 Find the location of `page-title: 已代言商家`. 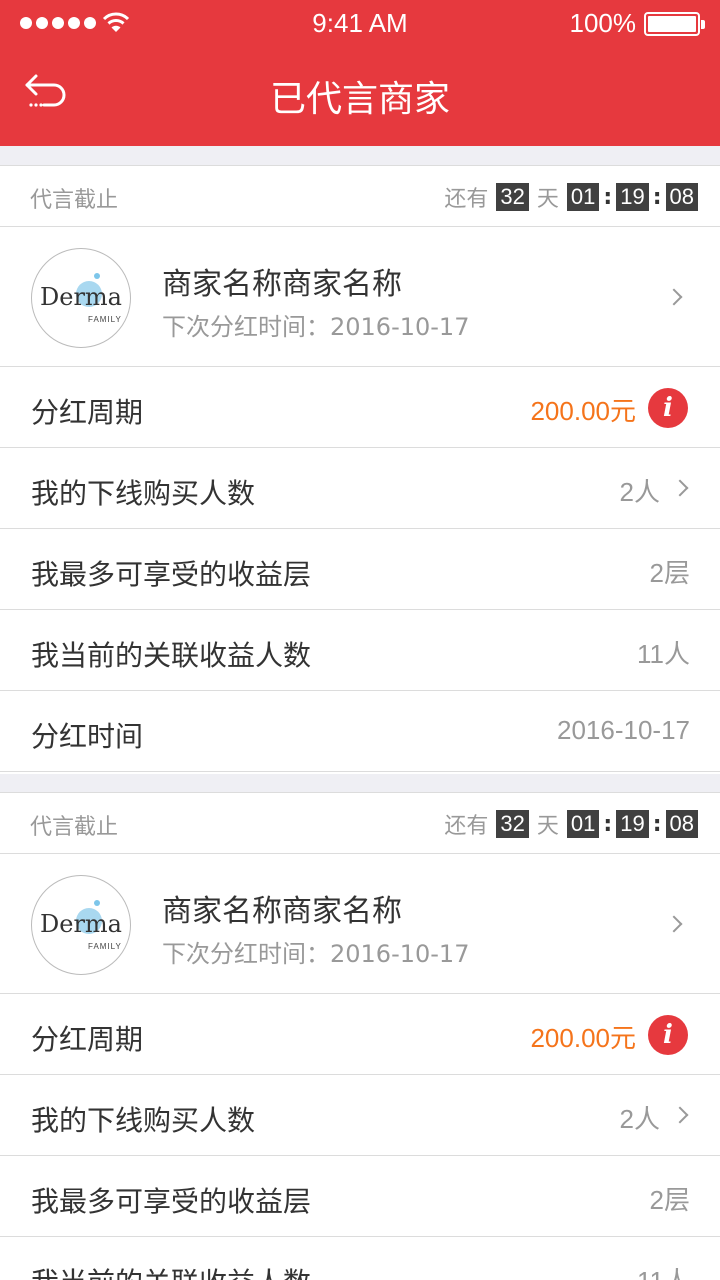

page-title: 已代言商家 is located at coordinates (359, 99).